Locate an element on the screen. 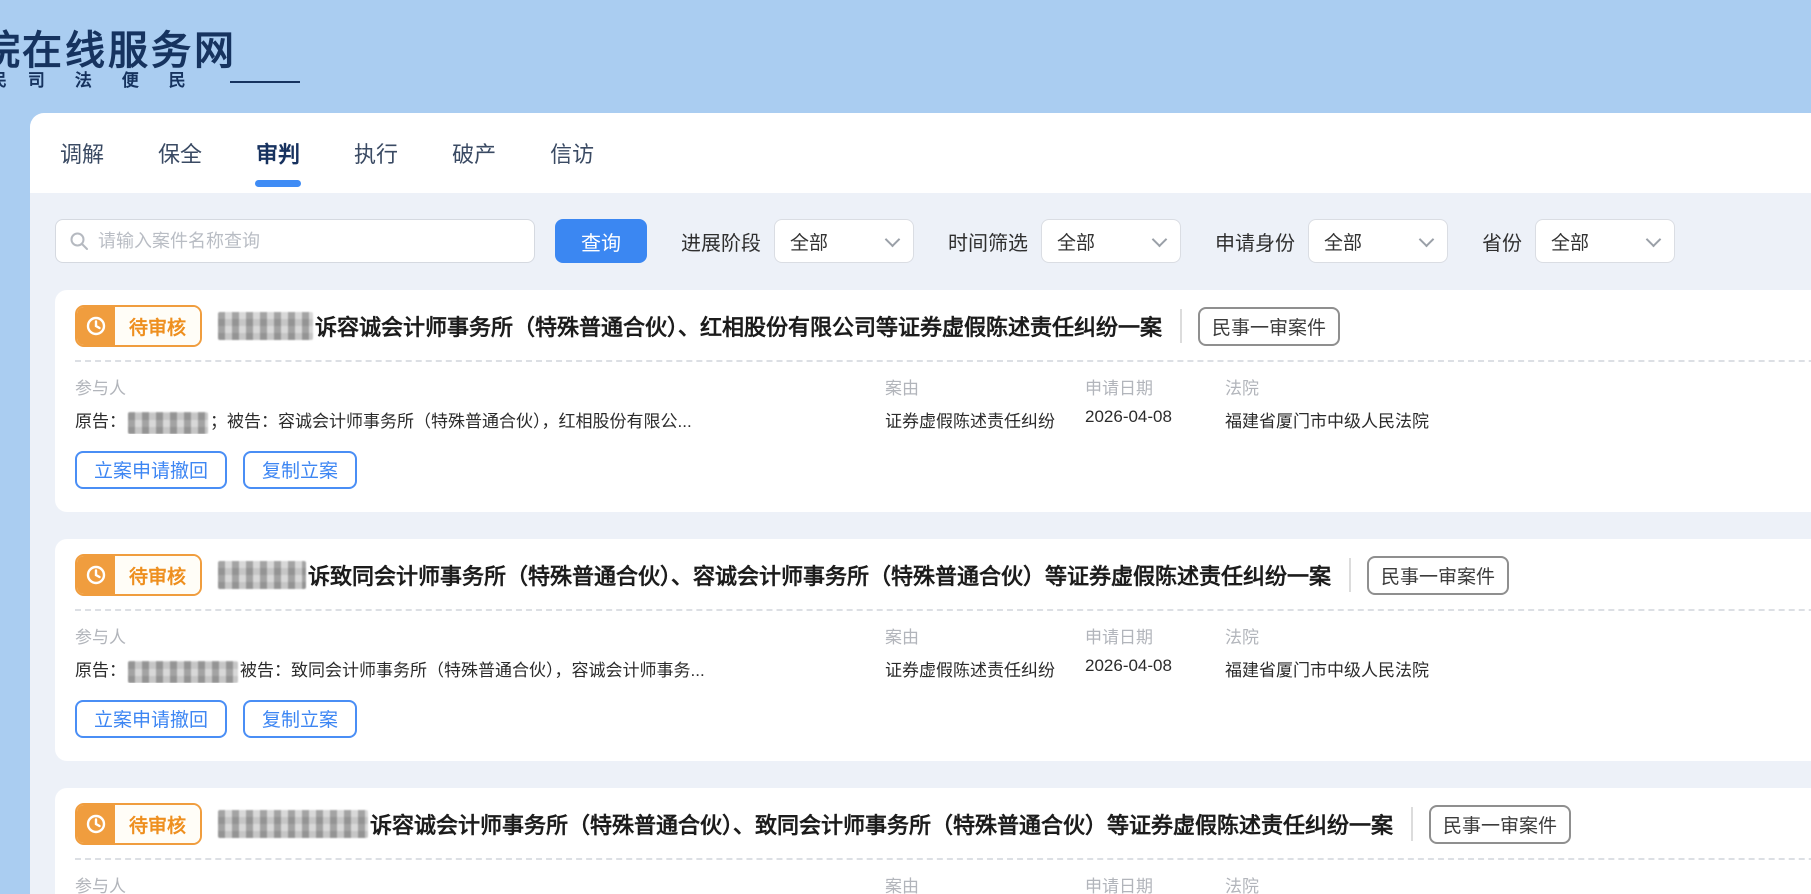  filter-time: 时间筛选 全部 is located at coordinates (1064, 241).